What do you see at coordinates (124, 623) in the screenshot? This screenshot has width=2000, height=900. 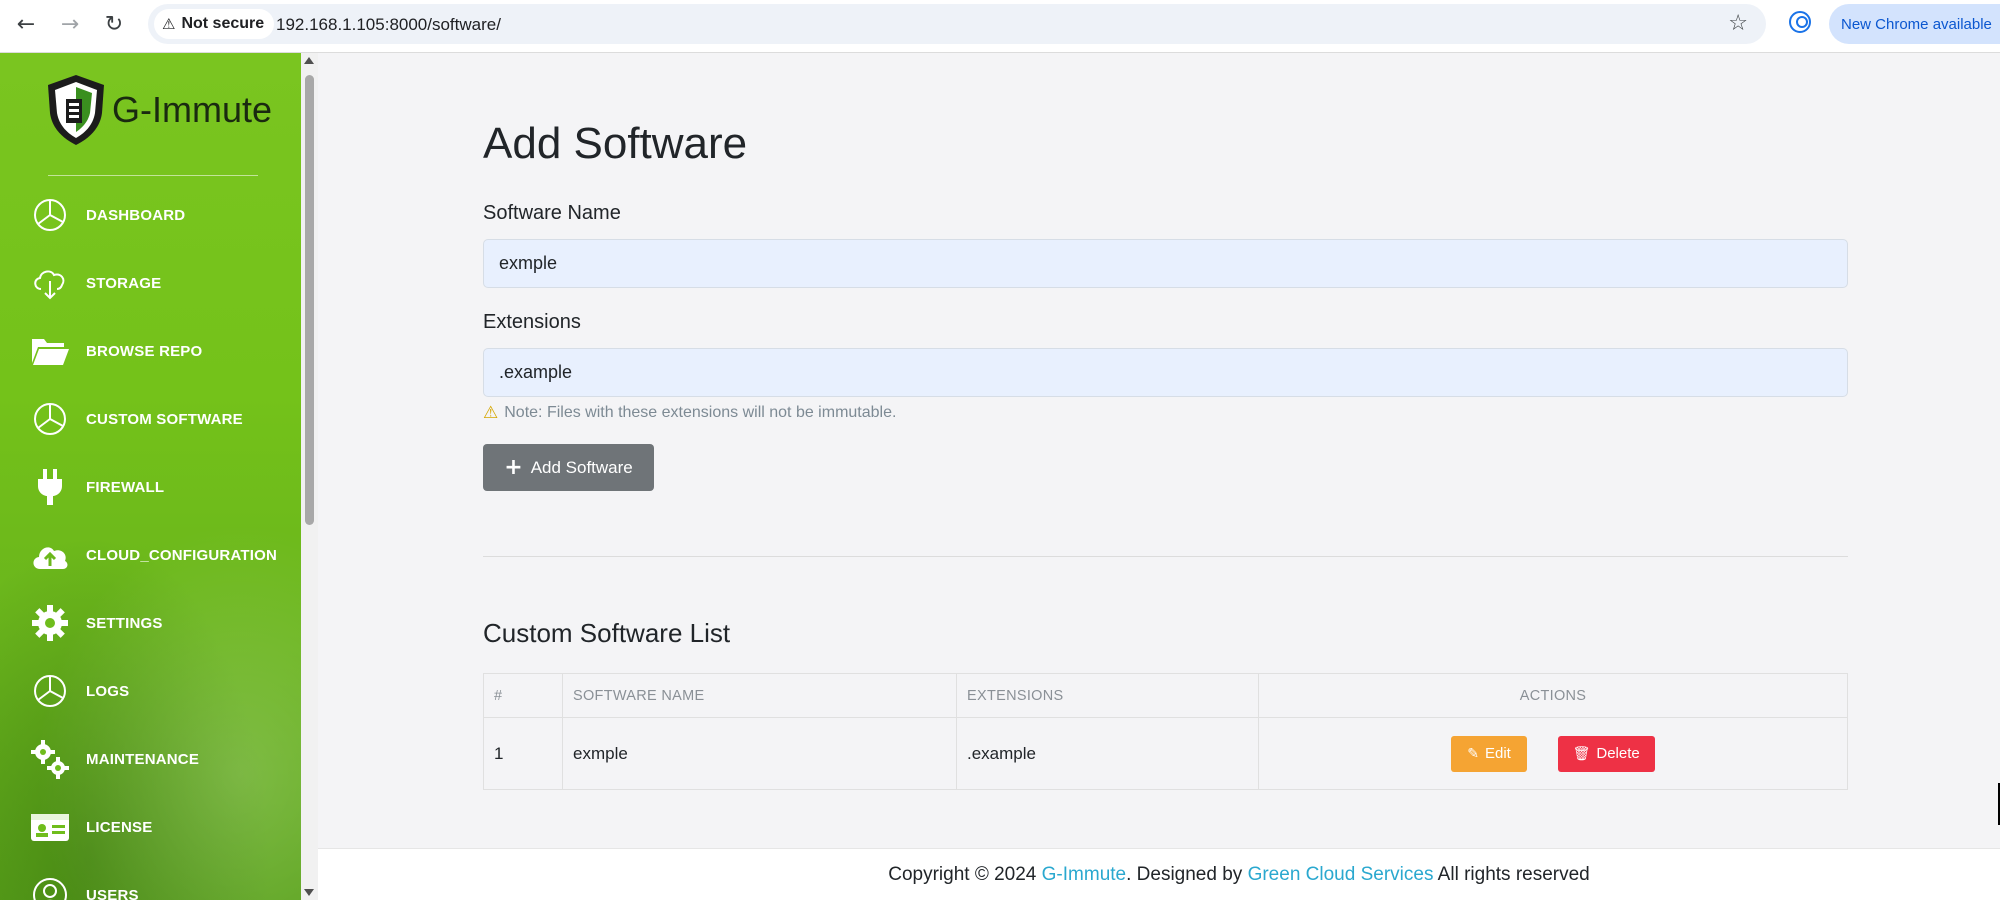 I see `sidebar-item-label: SETTINGS` at bounding box center [124, 623].